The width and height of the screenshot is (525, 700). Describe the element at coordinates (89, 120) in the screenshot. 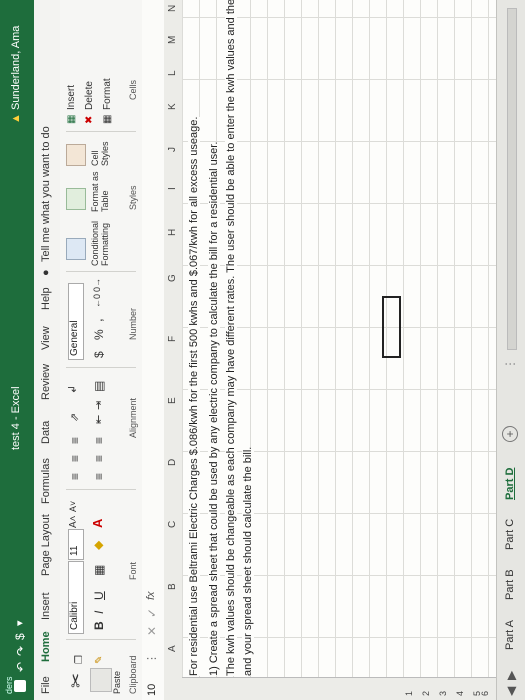

I see `delete-cells-icon: ✖` at that location.